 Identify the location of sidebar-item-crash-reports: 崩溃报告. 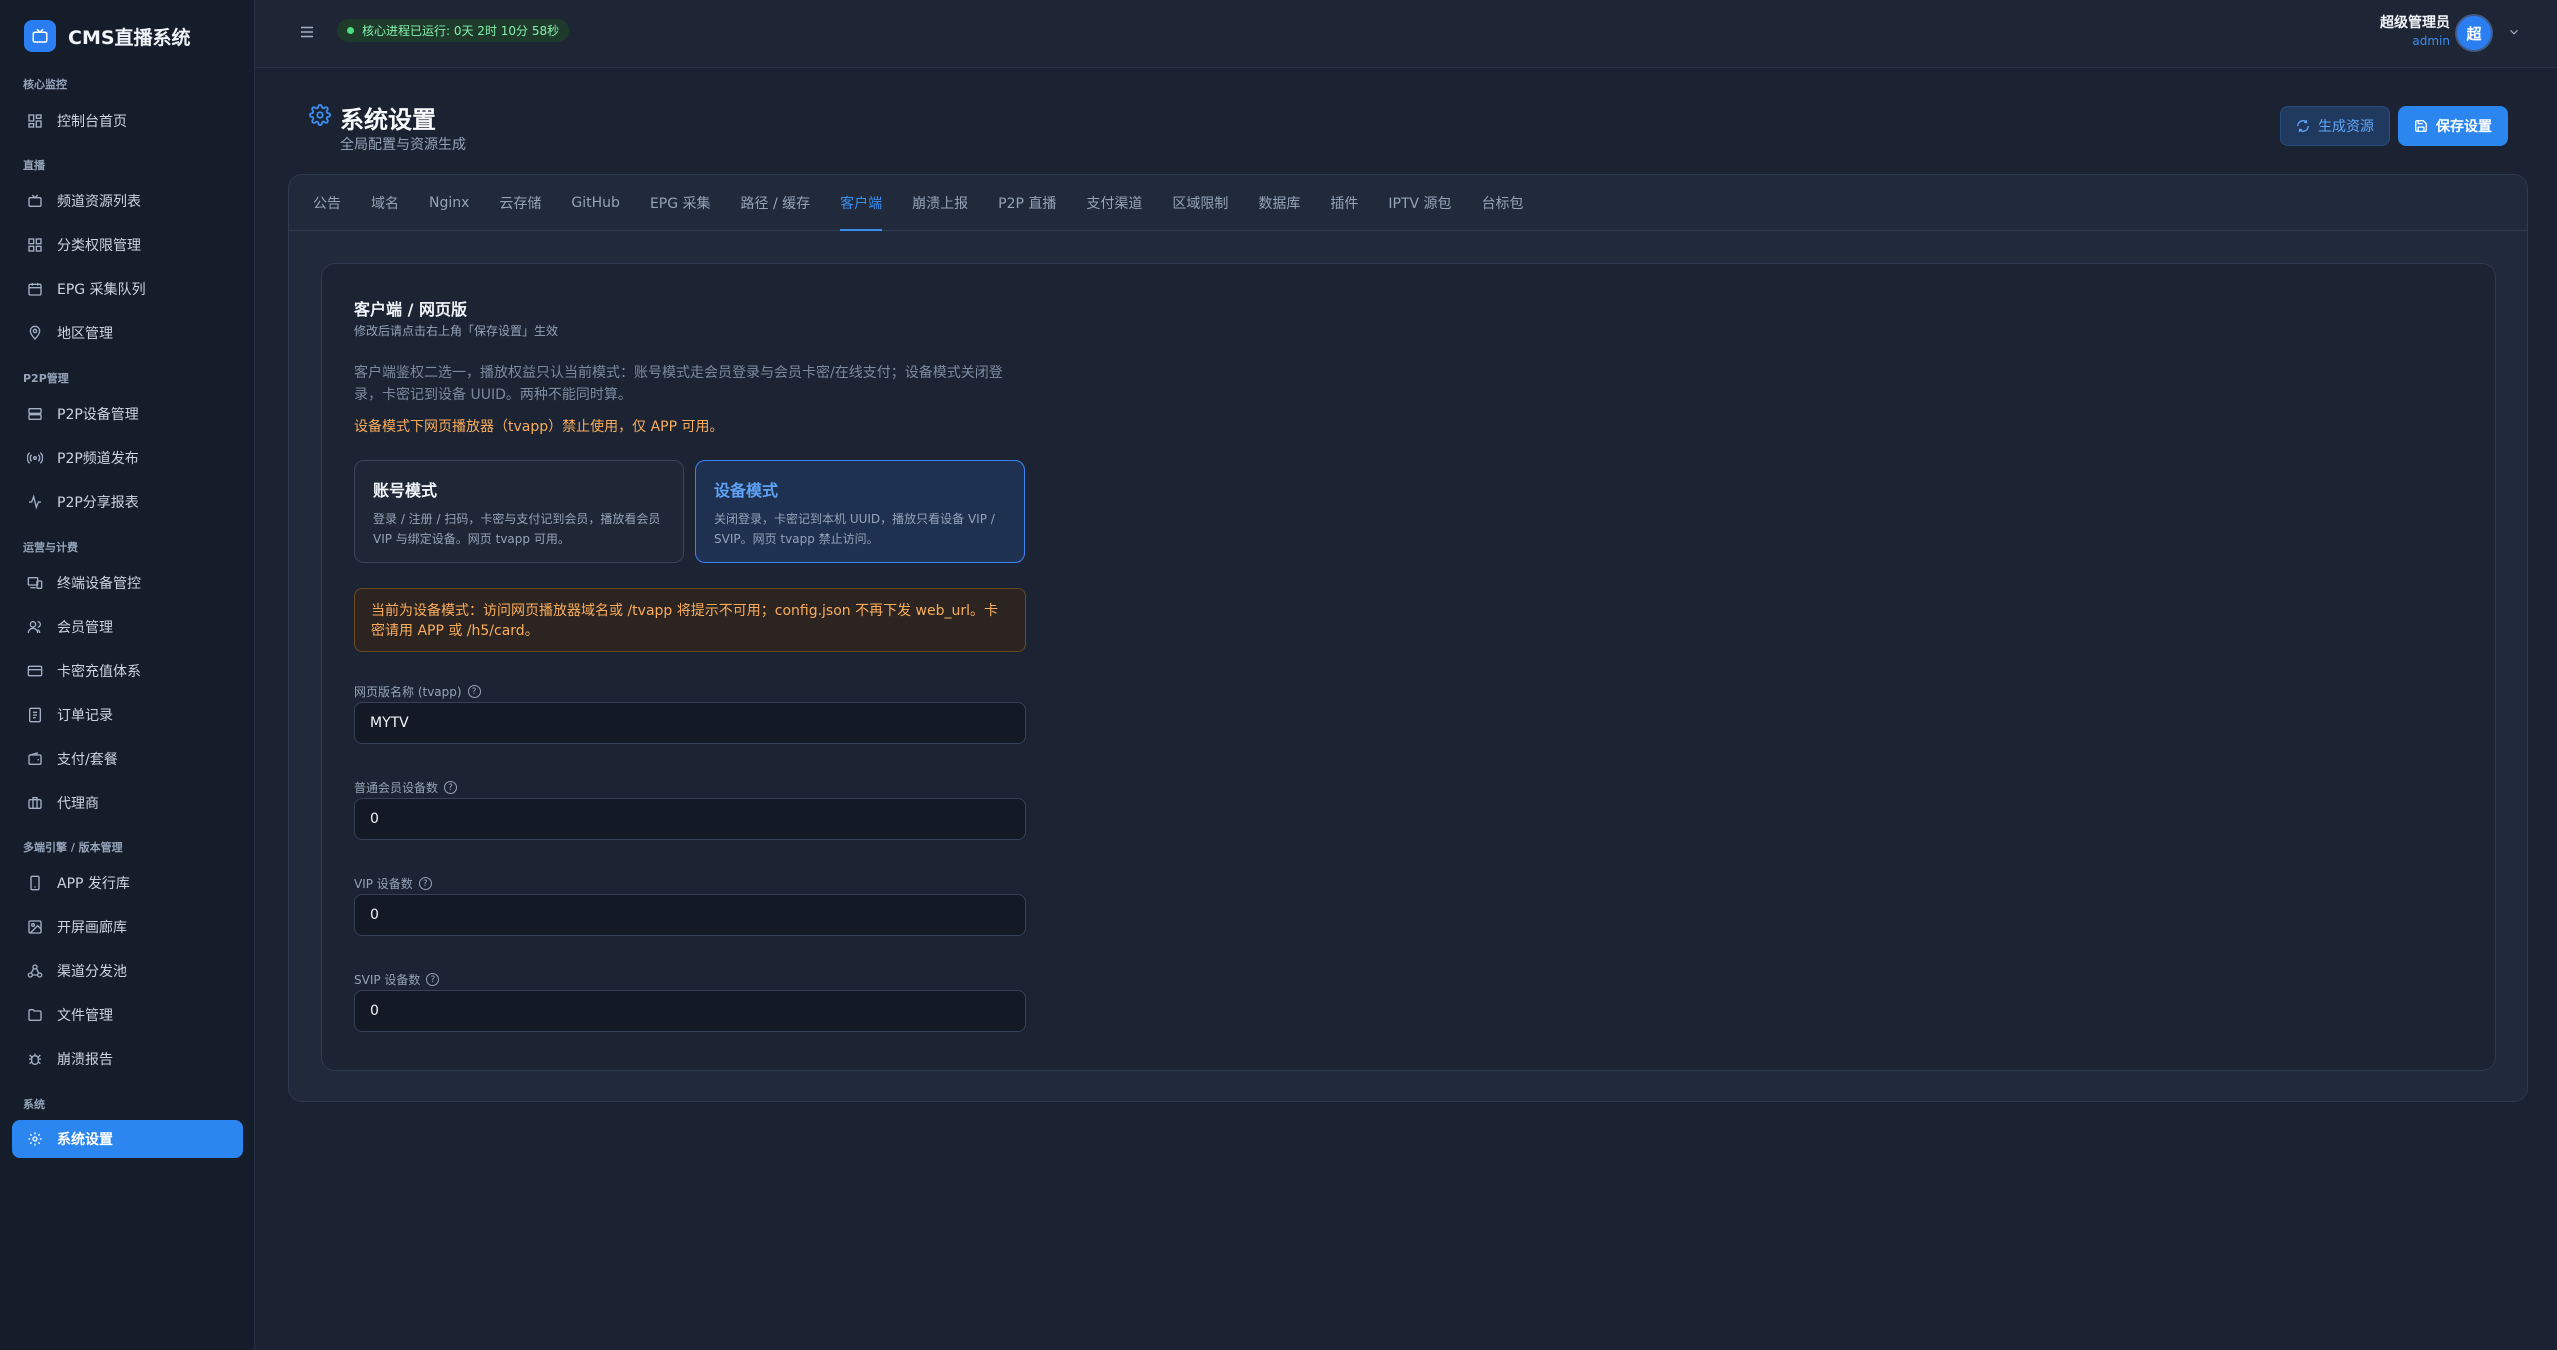
(127, 1059).